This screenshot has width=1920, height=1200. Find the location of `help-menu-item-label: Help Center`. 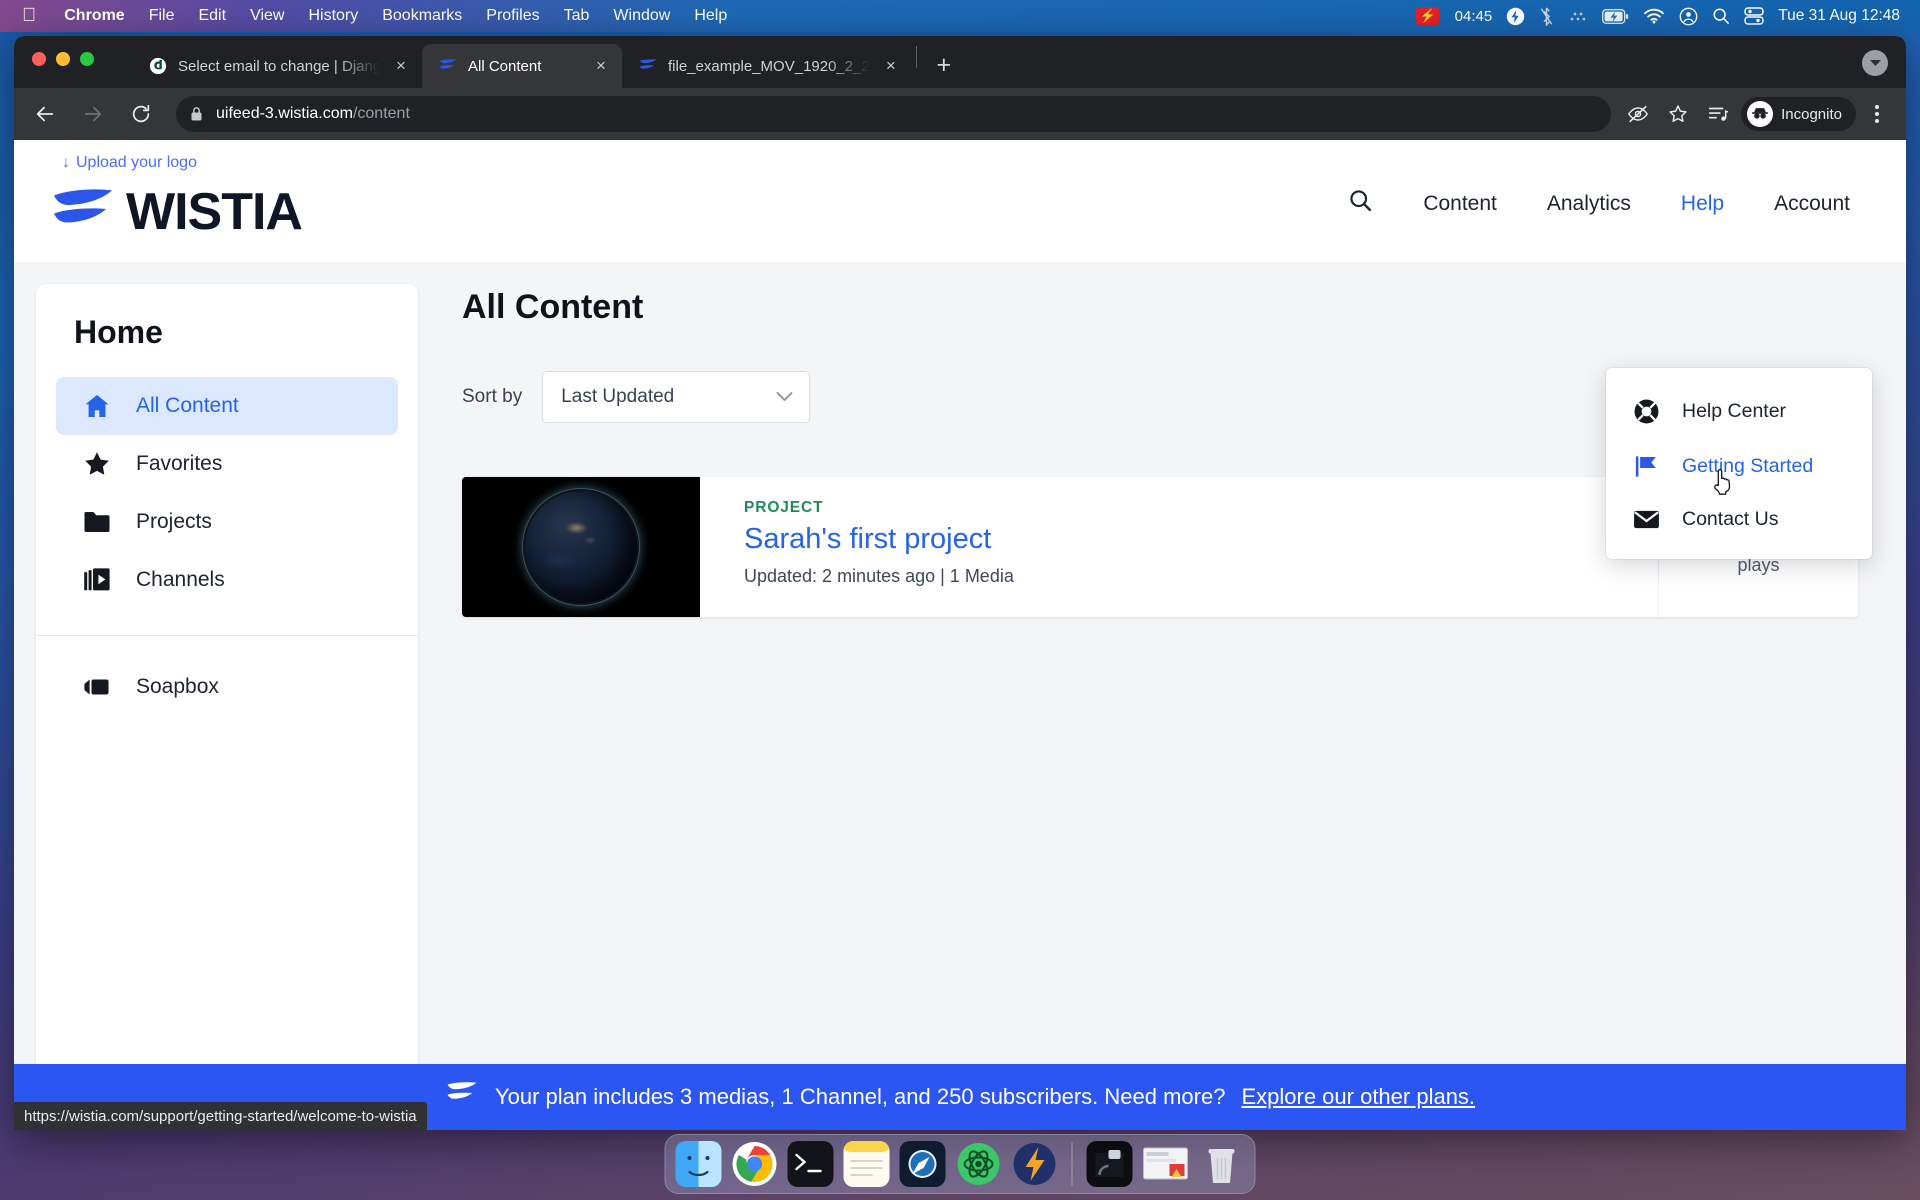

help-menu-item-label: Help Center is located at coordinates (1734, 411).